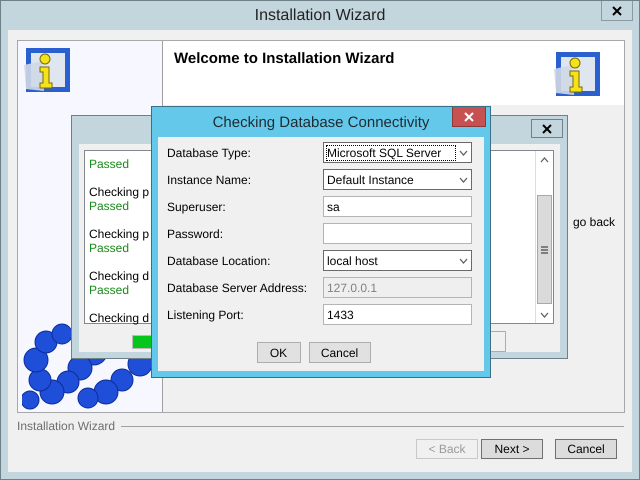  I want to click on field-label: Superuser:, so click(196, 207).